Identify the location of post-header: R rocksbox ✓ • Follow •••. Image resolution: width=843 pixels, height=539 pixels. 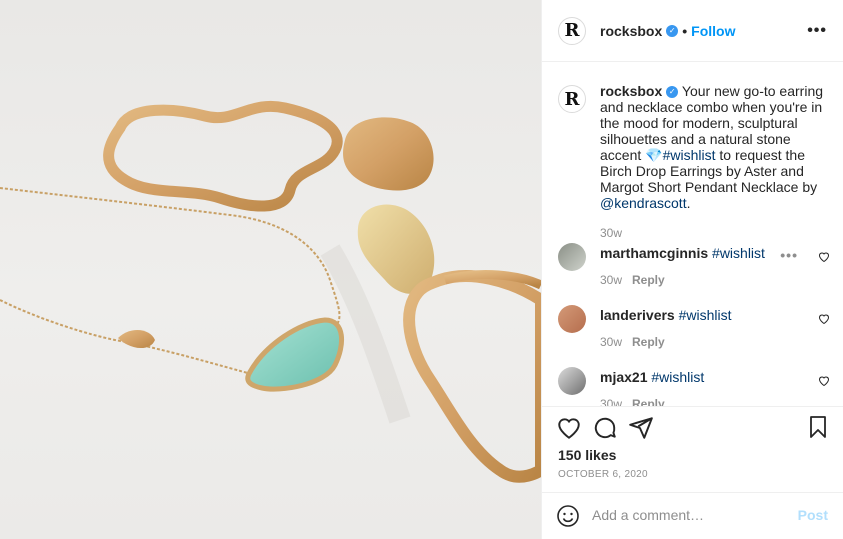
(692, 31).